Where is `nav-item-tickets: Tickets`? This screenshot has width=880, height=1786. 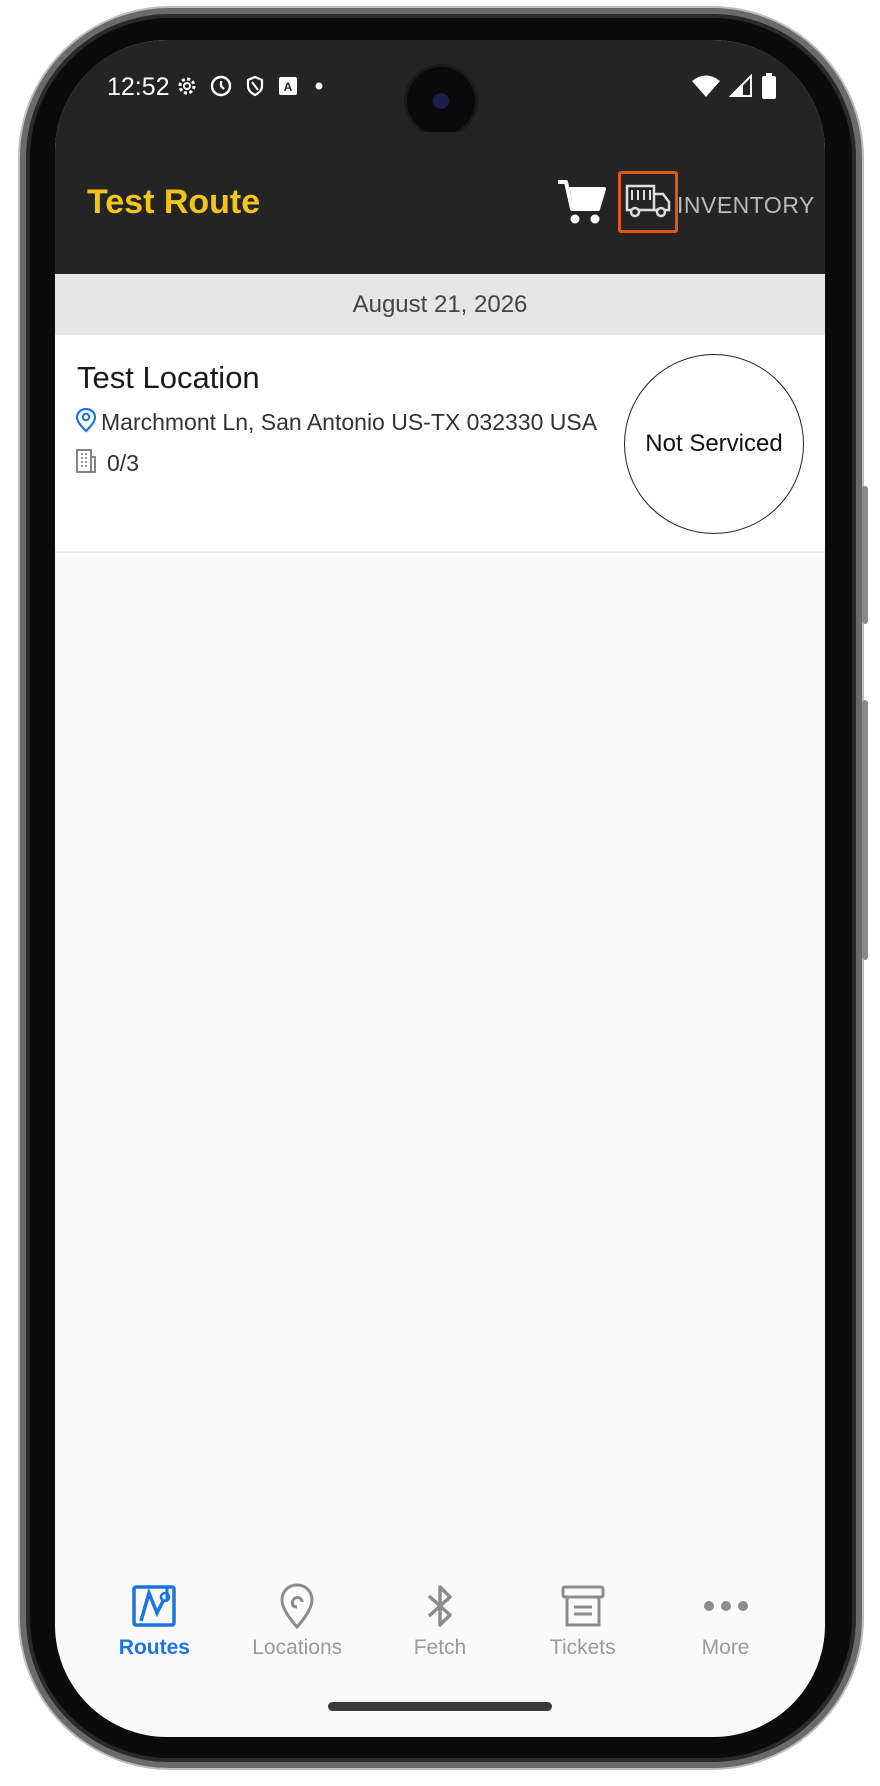
nav-item-tickets: Tickets is located at coordinates (583, 1620).